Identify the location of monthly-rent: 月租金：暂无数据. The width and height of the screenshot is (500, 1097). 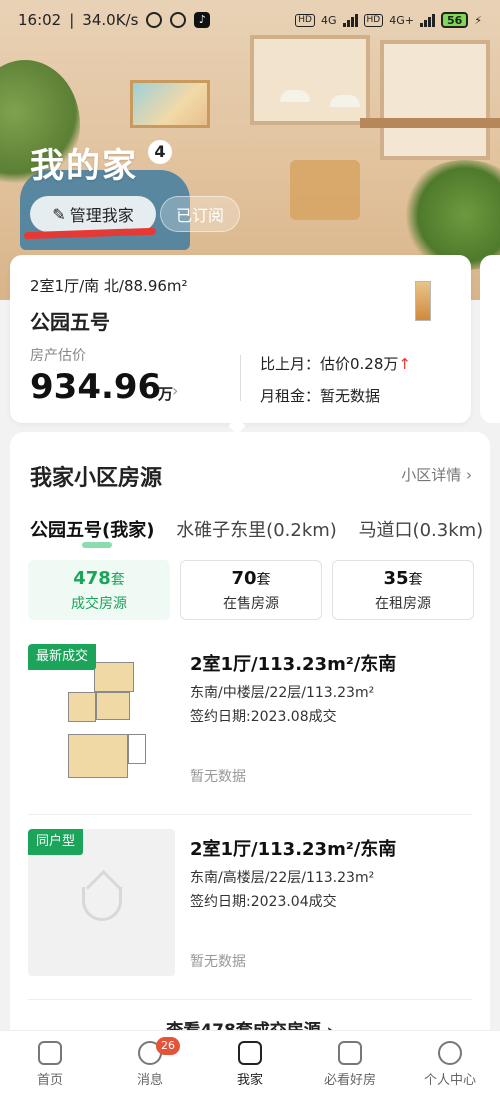
(320, 396).